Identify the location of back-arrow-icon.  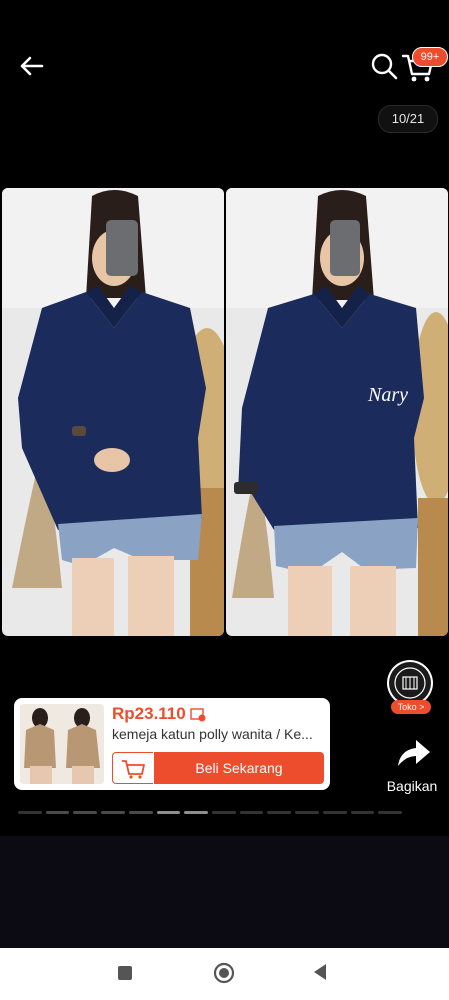
(32, 66).